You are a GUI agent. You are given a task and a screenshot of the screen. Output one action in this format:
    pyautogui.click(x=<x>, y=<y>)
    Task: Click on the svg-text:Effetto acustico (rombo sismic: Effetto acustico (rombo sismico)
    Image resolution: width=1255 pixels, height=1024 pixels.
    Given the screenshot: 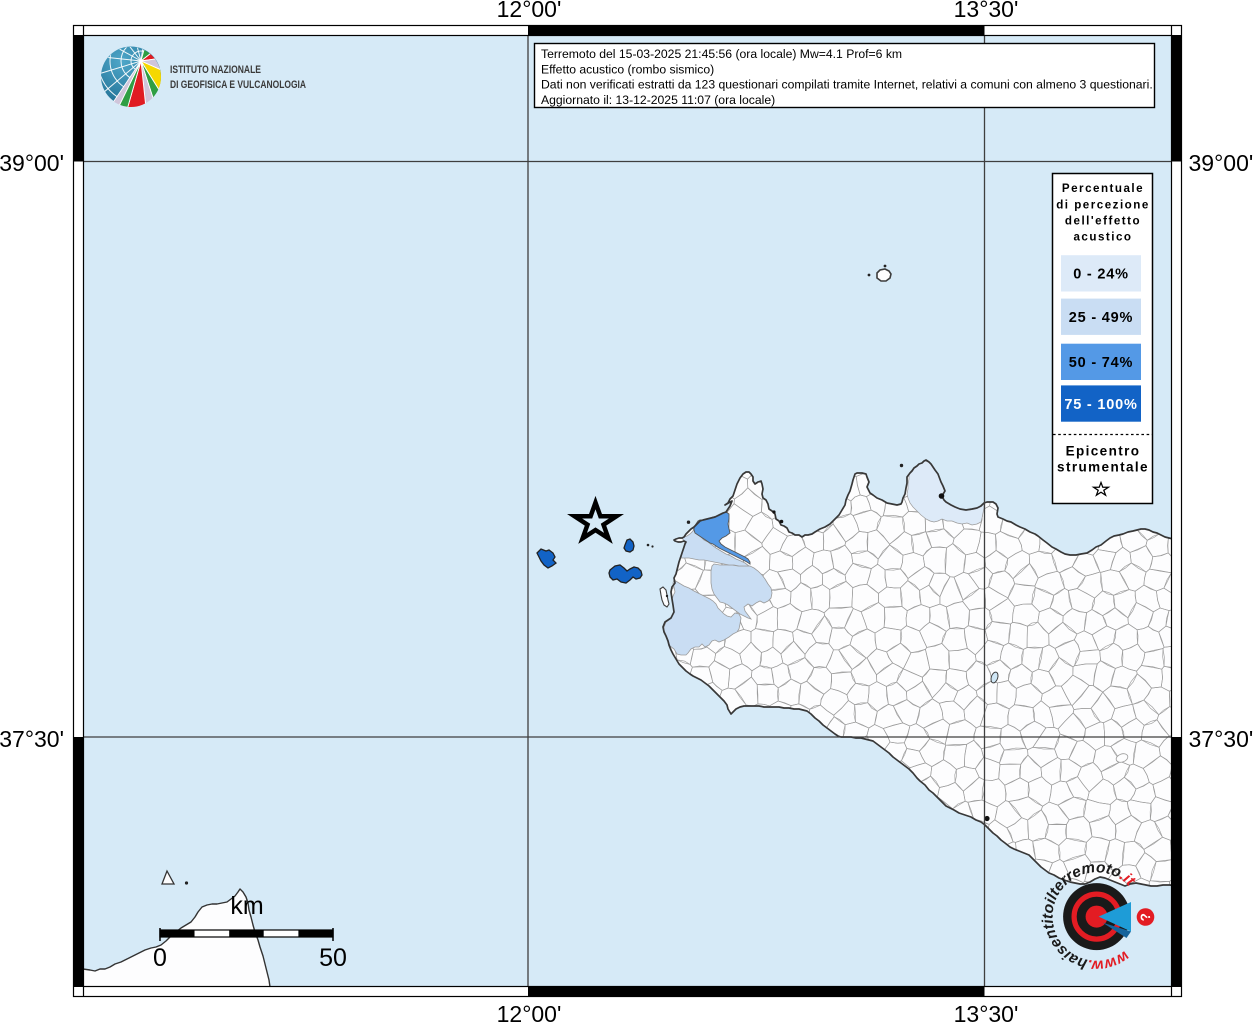 What is the action you would take?
    pyautogui.click(x=627, y=69)
    